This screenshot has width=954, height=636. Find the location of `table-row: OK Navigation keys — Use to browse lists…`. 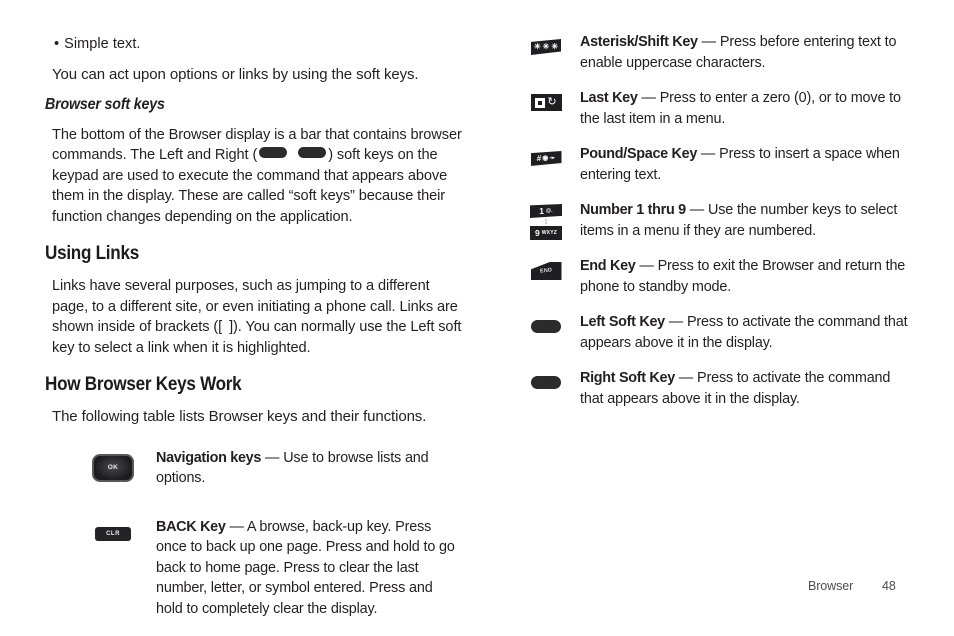

table-row: OK Navigation keys — Use to browse lists… is located at coordinates (265, 468).